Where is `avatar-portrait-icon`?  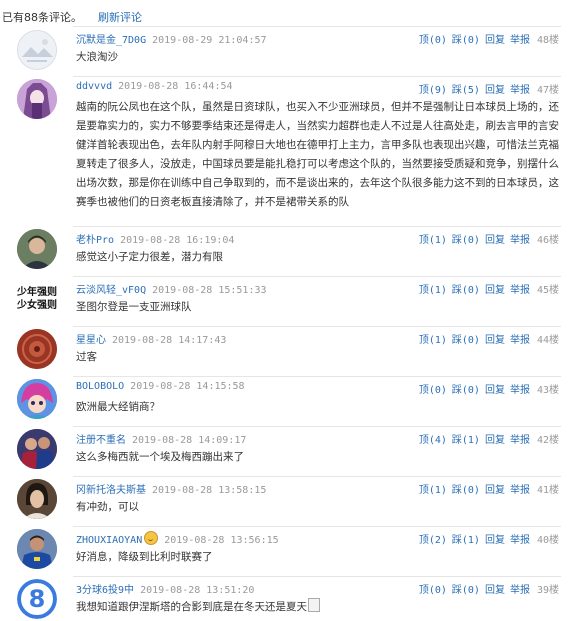
avatar-portrait-icon is located at coordinates (37, 499).